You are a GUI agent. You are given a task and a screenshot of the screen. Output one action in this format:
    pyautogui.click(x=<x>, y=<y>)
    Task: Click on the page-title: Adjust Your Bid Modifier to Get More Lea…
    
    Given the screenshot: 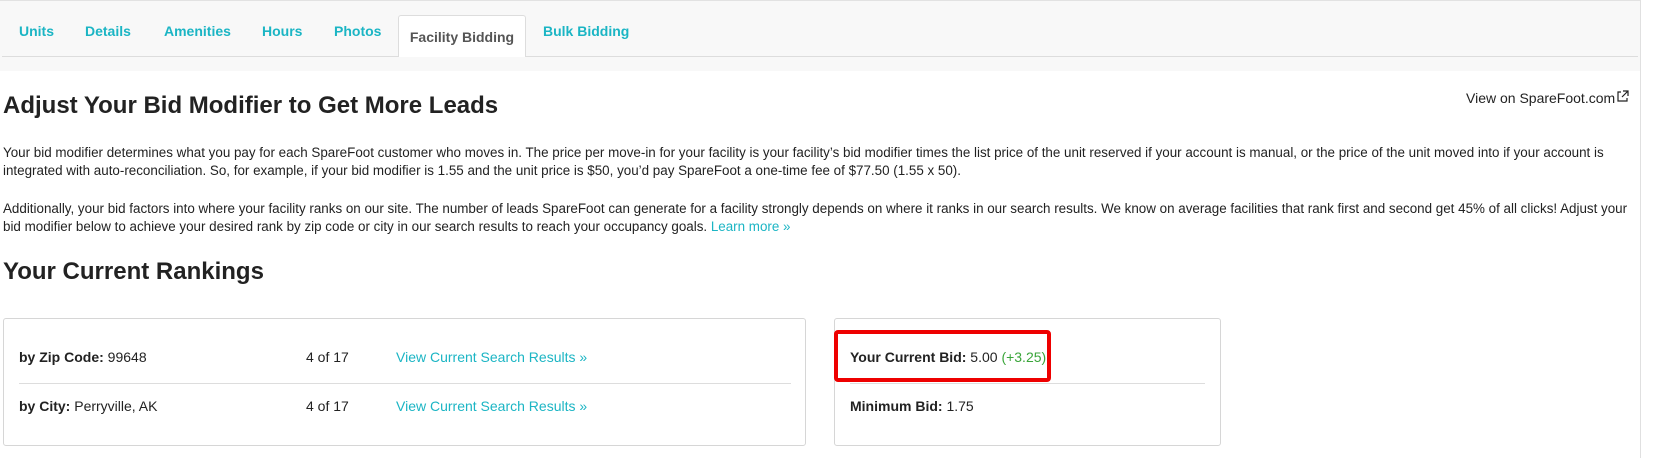 What is the action you would take?
    pyautogui.click(x=251, y=105)
    